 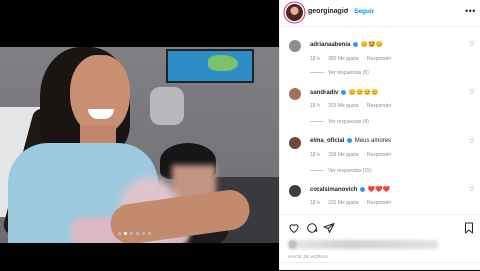 I want to click on comment-likes: 390 Me gusta, so click(x=343, y=59).